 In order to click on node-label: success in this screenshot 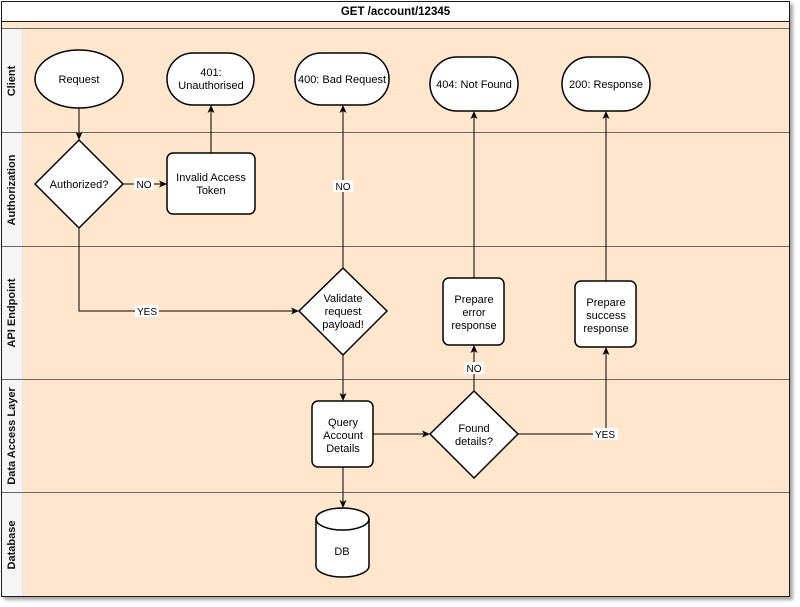, I will do `click(606, 316)`.